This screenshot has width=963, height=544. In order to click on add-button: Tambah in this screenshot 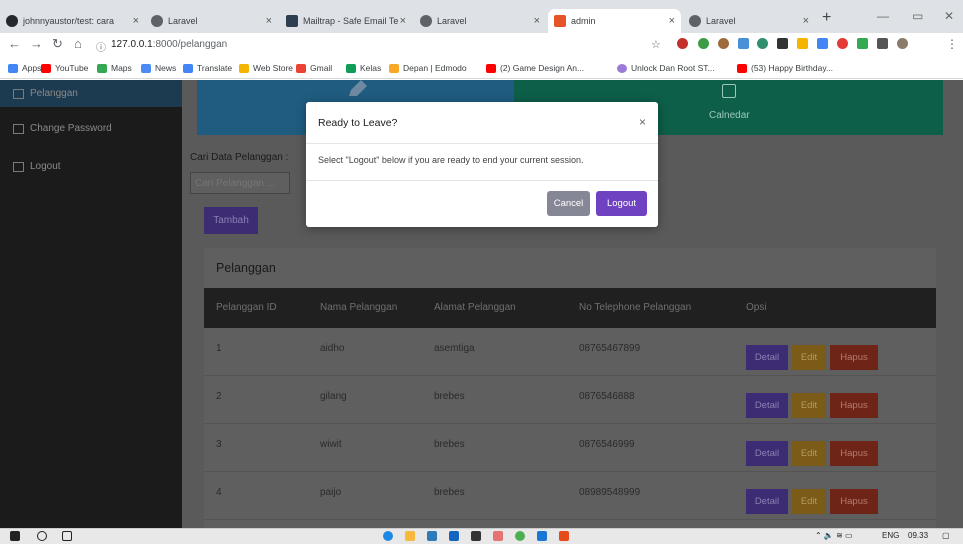, I will do `click(231, 220)`.